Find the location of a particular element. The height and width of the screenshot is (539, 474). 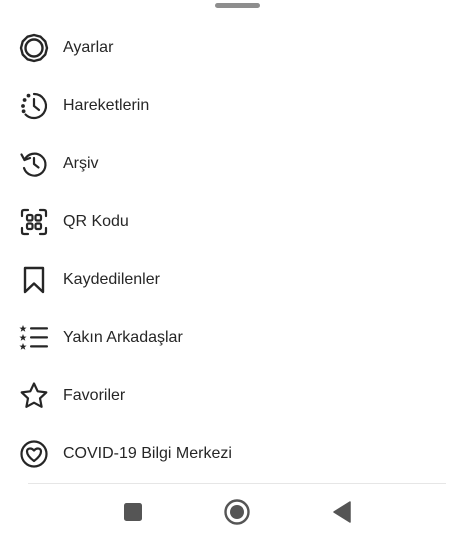

recents-square-icon is located at coordinates (133, 512).